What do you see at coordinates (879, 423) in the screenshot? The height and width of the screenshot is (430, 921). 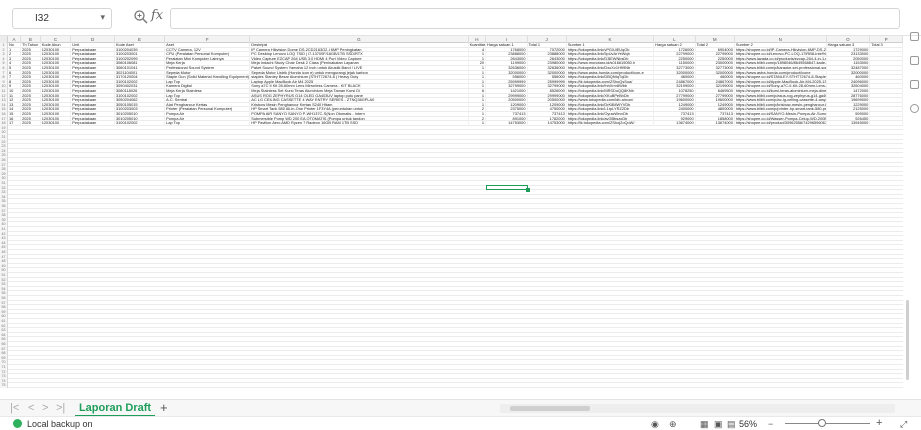 I see `zoom-in-button: +` at bounding box center [879, 423].